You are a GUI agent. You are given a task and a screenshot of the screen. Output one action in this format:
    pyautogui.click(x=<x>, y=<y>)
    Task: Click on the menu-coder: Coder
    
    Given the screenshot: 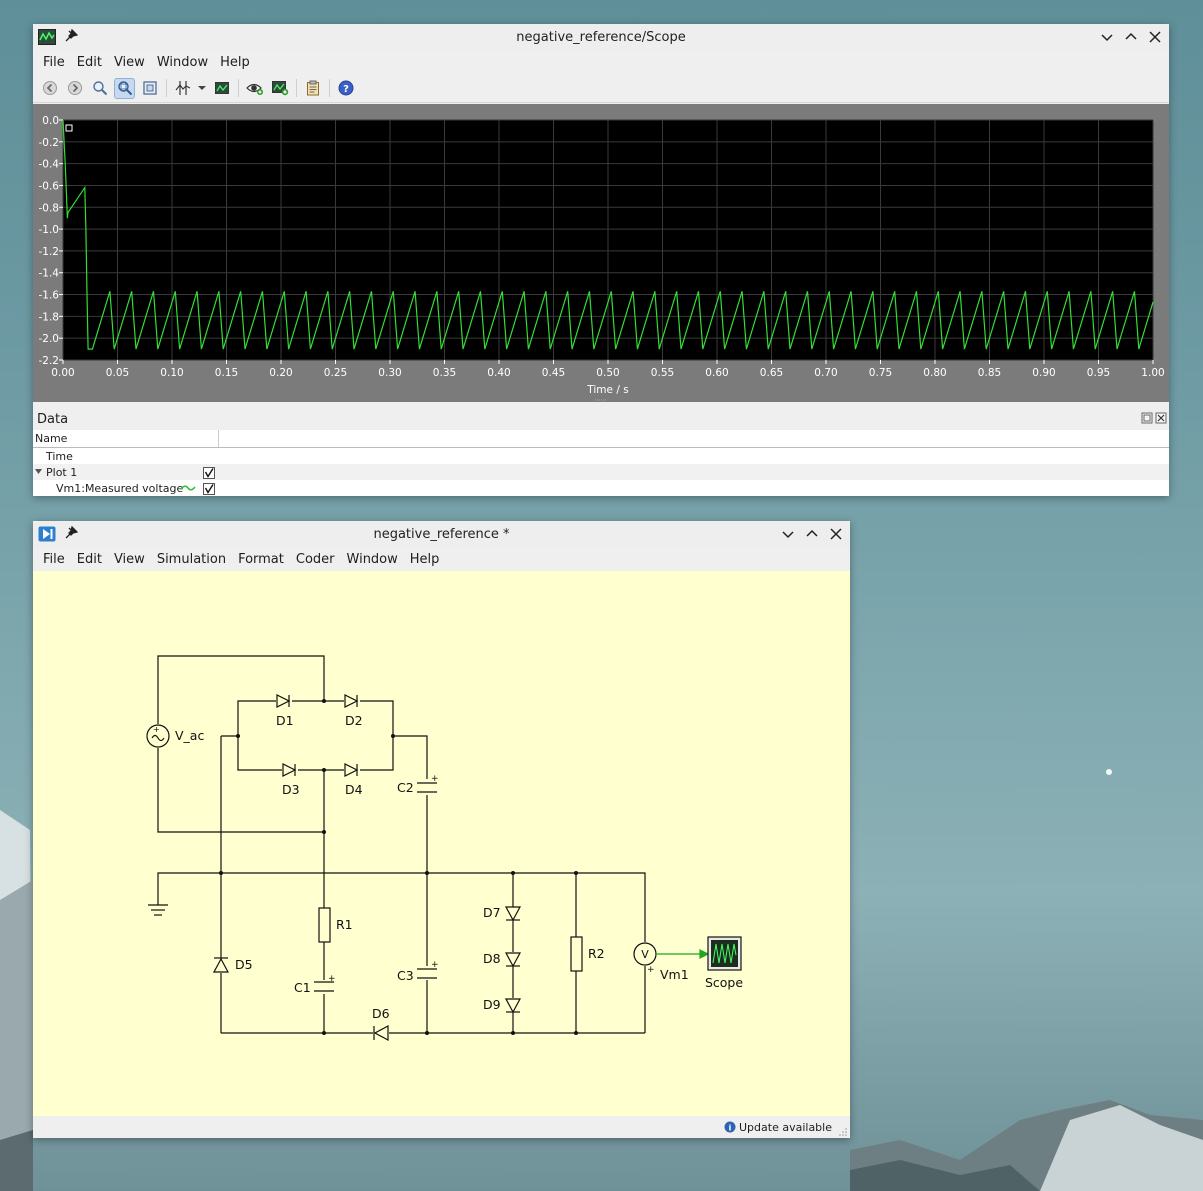 What is the action you would take?
    pyautogui.click(x=315, y=559)
    